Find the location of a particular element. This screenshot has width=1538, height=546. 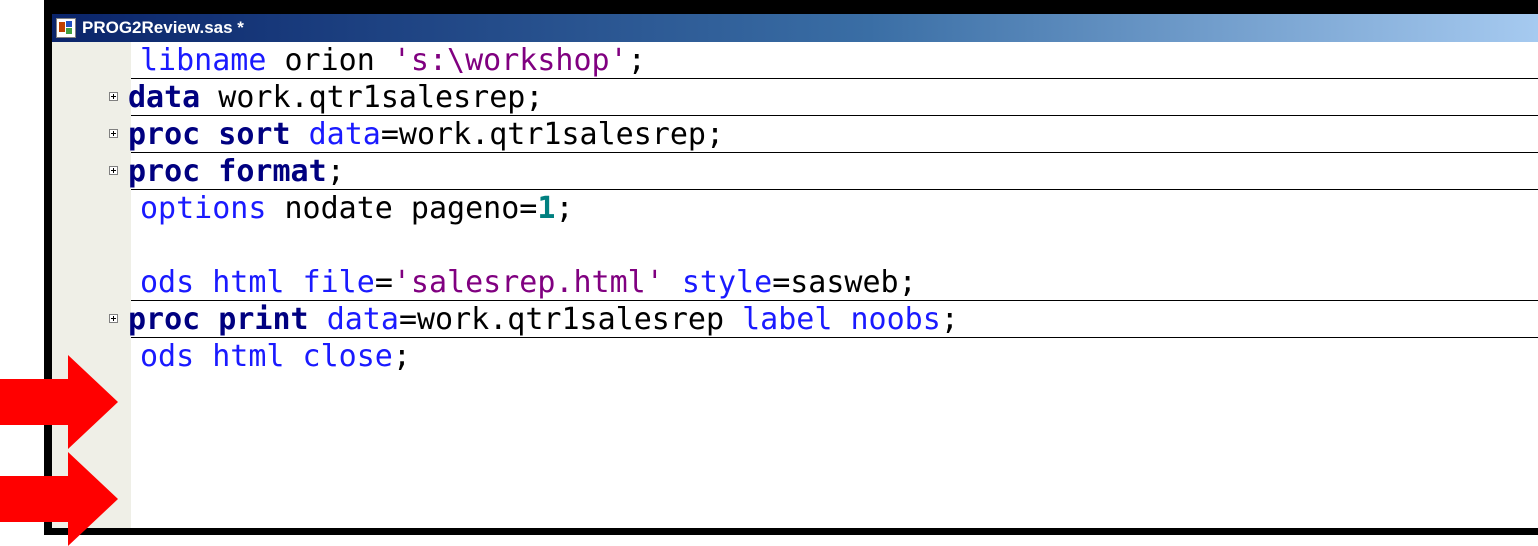

code-token: style is located at coordinates (727, 282).